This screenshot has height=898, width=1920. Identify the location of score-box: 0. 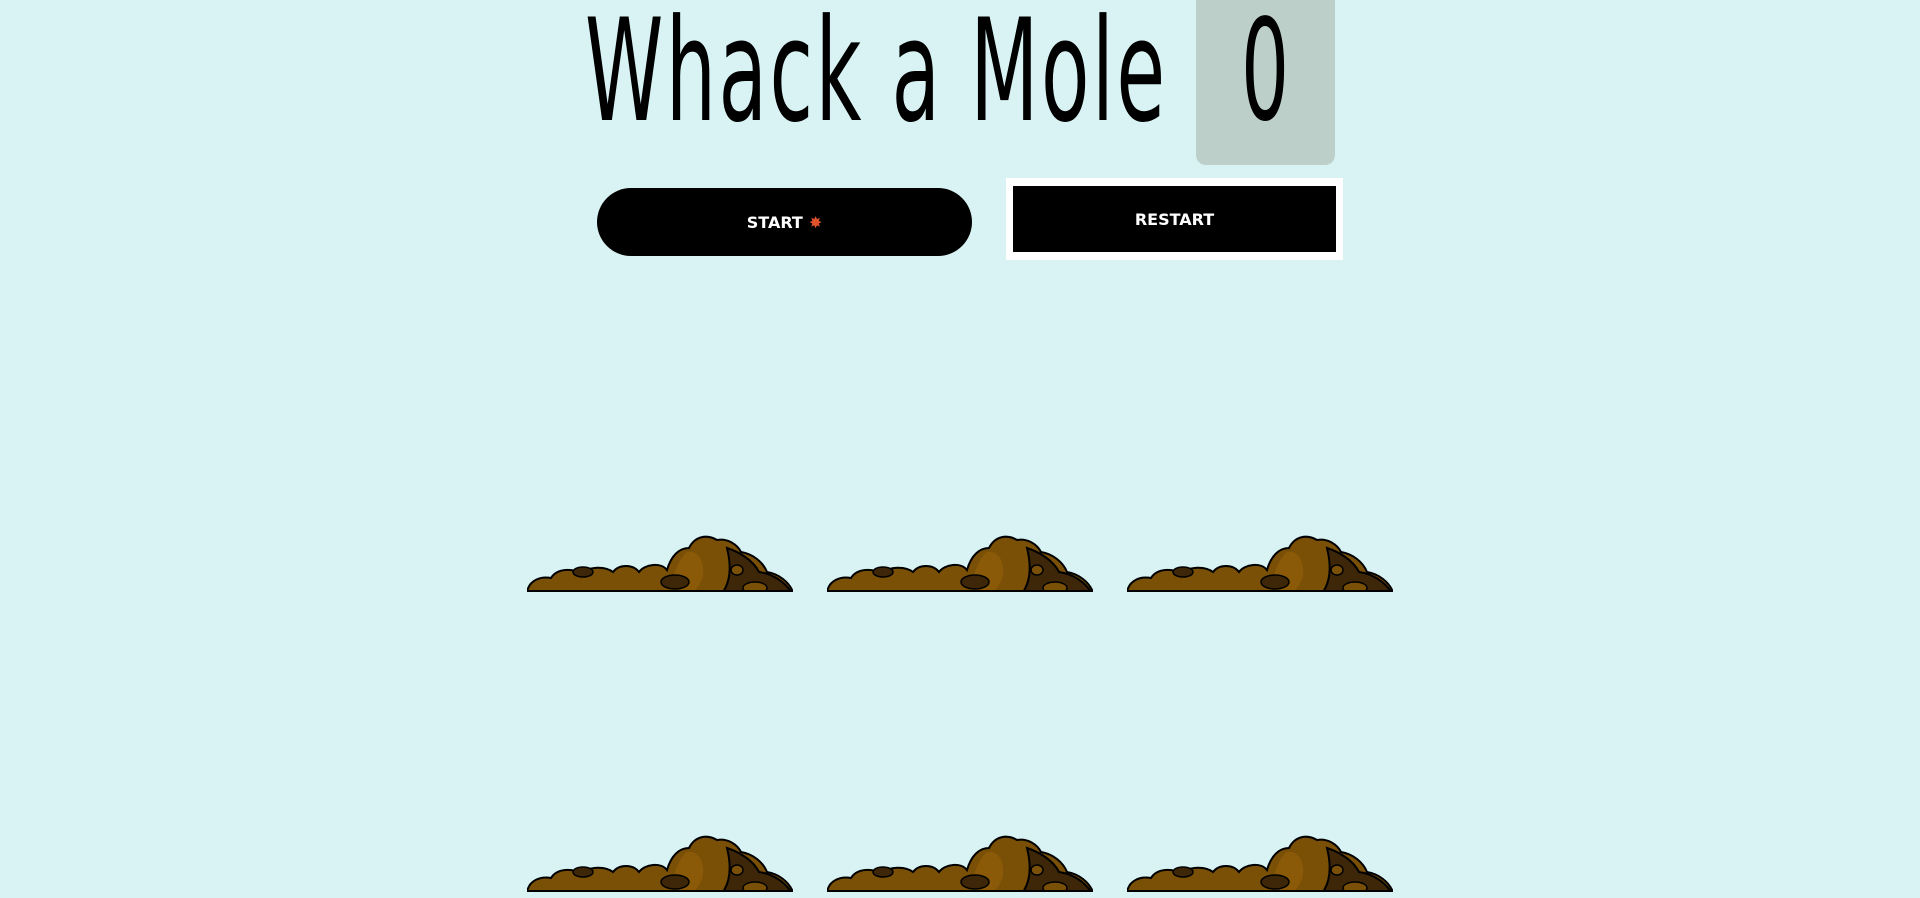
(1265, 82).